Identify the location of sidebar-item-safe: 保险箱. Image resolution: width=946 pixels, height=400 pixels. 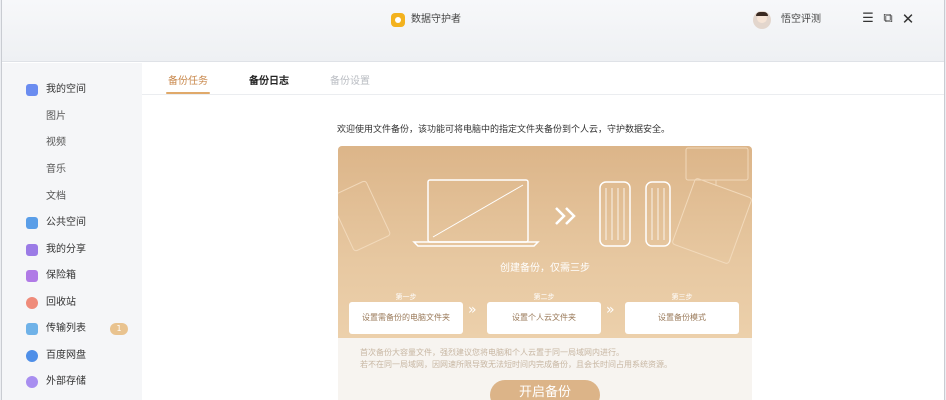
(72, 276).